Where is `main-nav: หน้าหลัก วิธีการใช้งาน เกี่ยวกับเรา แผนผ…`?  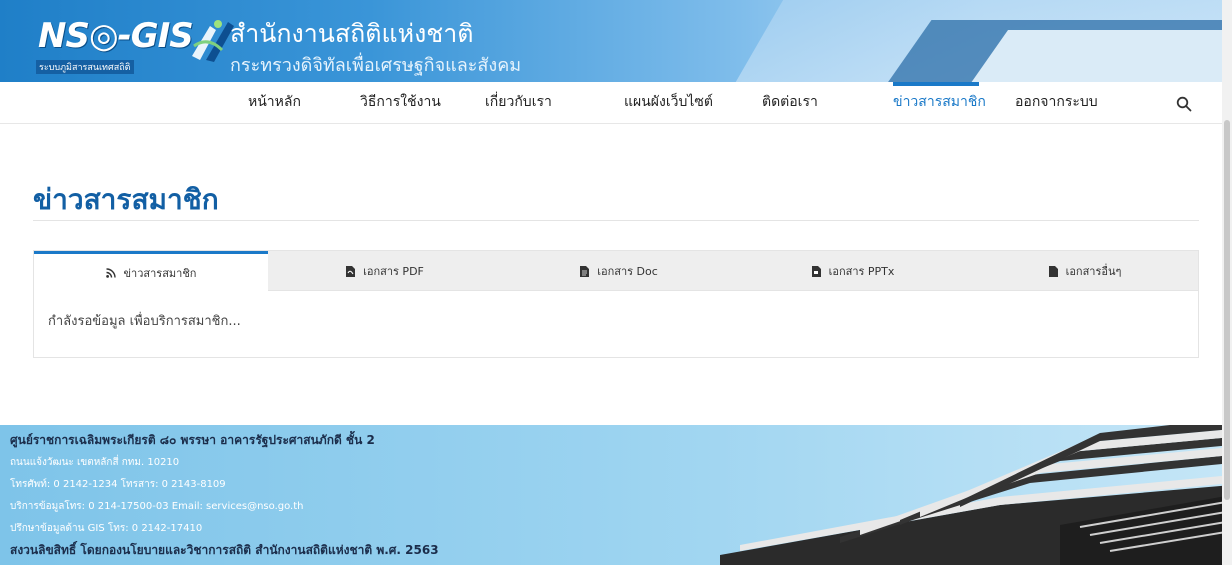
main-nav: หน้าหลัก วิธีการใช้งาน เกี่ยวกับเรา แผนผ… is located at coordinates (616, 103).